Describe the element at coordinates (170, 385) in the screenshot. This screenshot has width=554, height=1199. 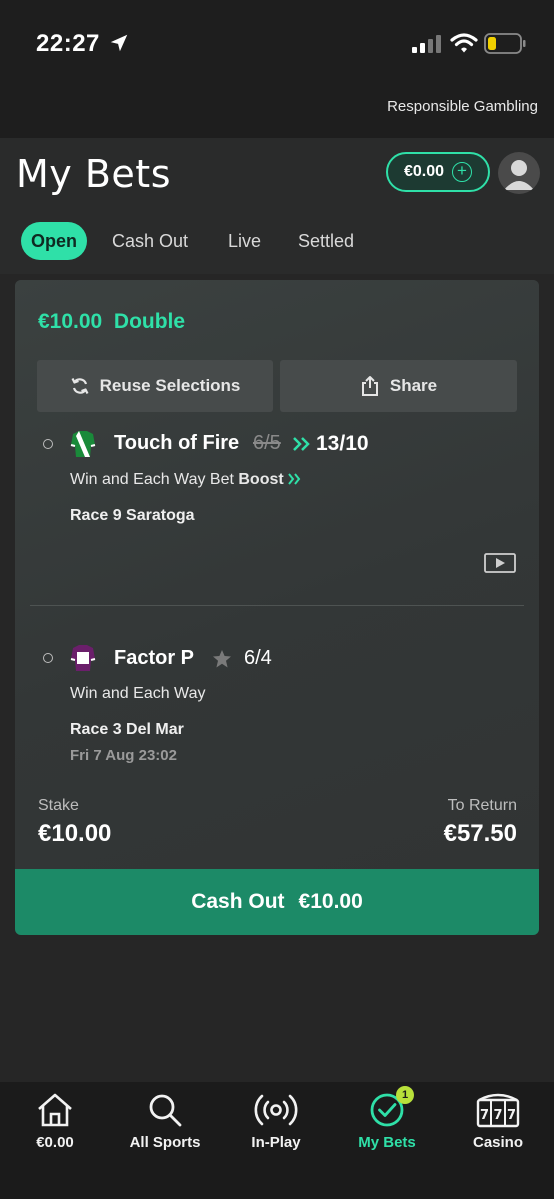
I see `reuse-selections-label: Reuse Selections` at that location.